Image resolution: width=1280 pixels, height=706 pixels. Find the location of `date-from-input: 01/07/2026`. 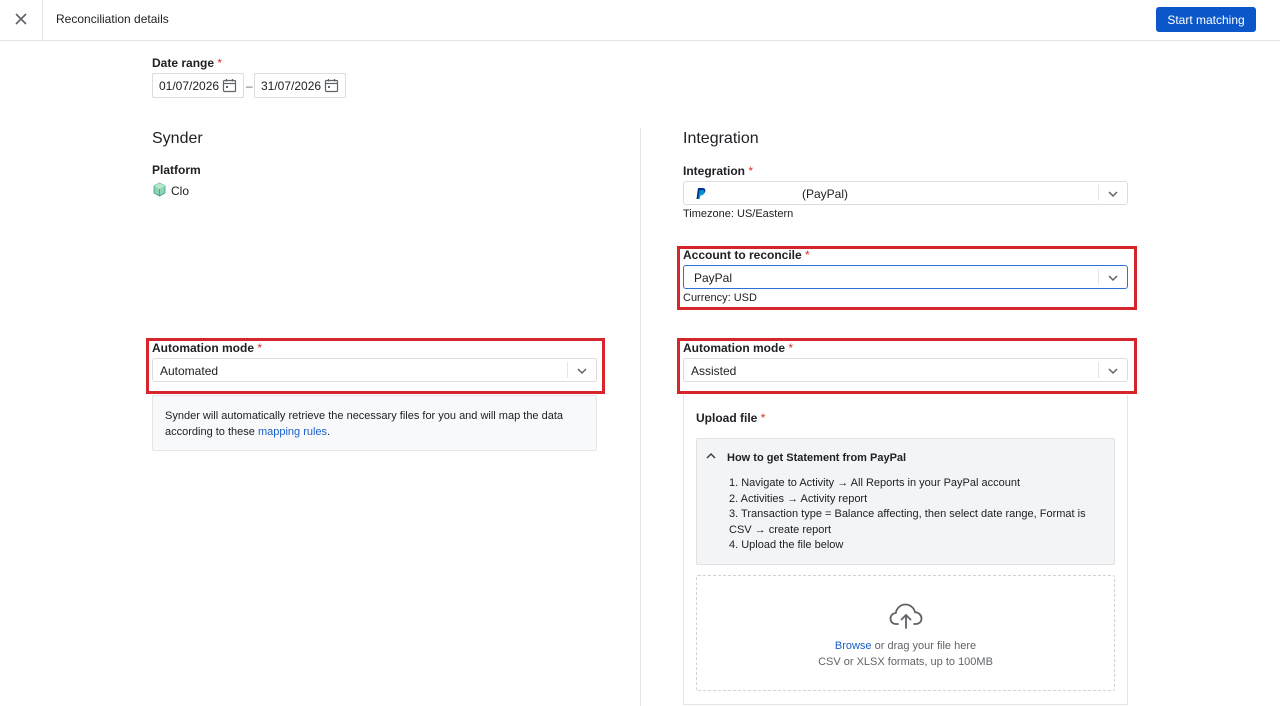

date-from-input: 01/07/2026 is located at coordinates (198, 85).